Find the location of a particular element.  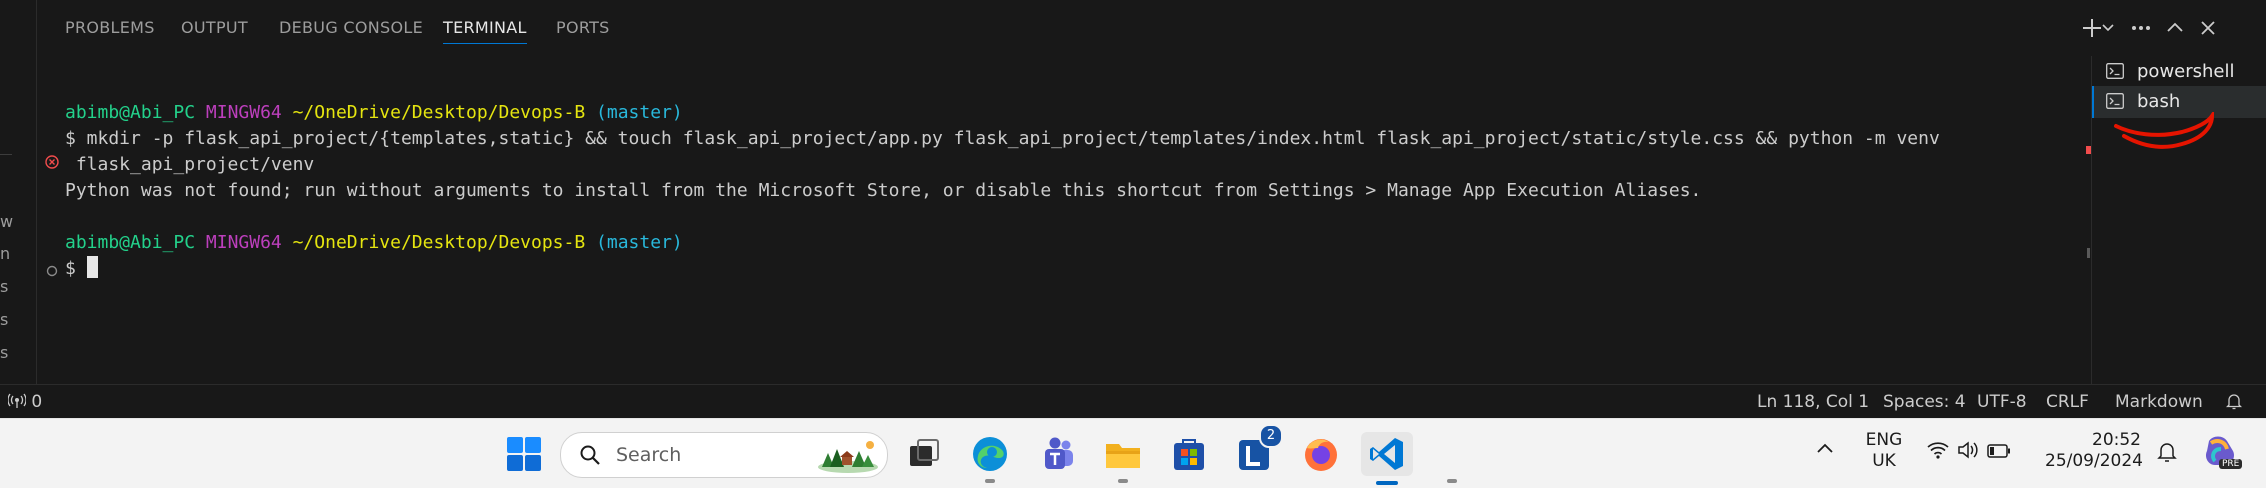

line-endings: CRLF is located at coordinates (2067, 402).